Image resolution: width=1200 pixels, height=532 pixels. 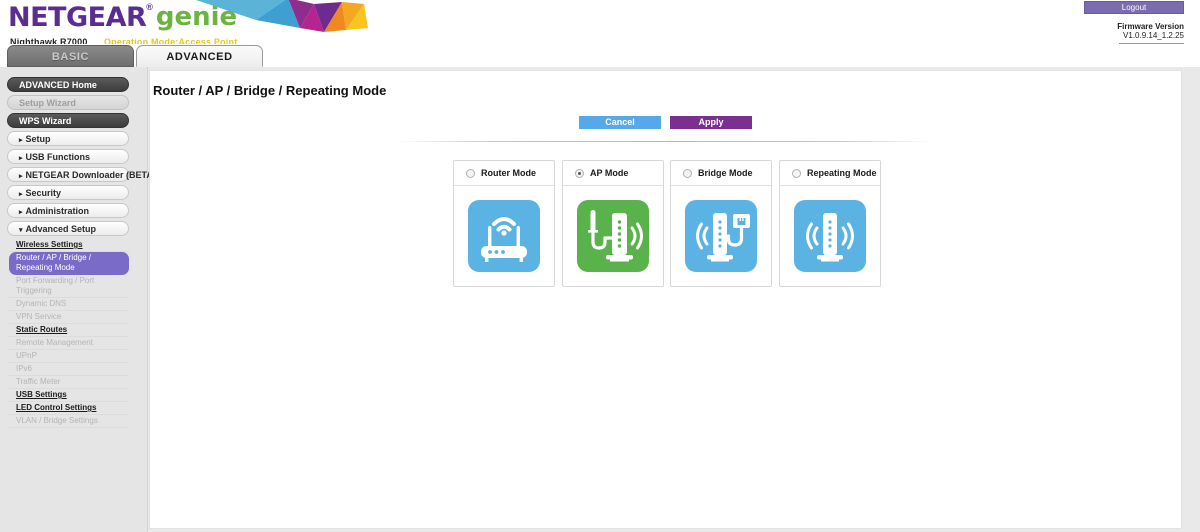 I want to click on sidebar-pill-advanced-setup: ▾ Advanced Setup, so click(x=68, y=228).